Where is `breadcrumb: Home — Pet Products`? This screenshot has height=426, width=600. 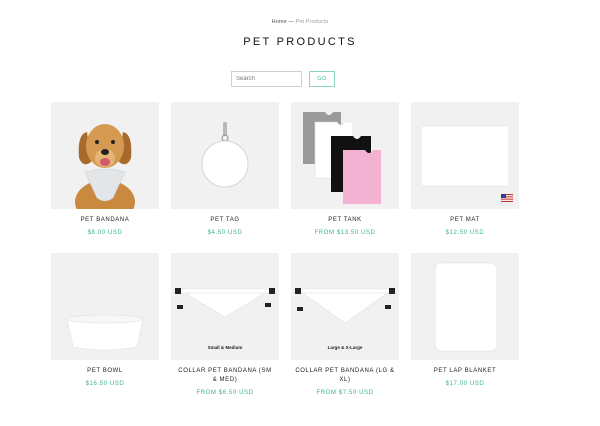
breadcrumb: Home — Pet Products is located at coordinates (300, 22).